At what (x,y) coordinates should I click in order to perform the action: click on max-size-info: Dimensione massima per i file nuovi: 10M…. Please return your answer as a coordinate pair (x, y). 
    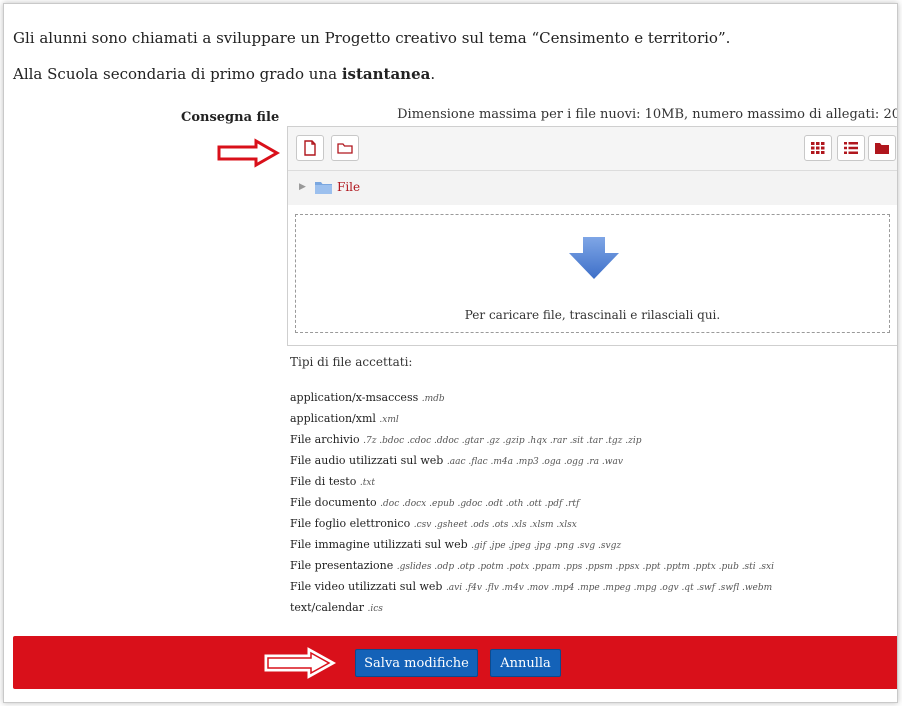
    Looking at the image, I should click on (647, 114).